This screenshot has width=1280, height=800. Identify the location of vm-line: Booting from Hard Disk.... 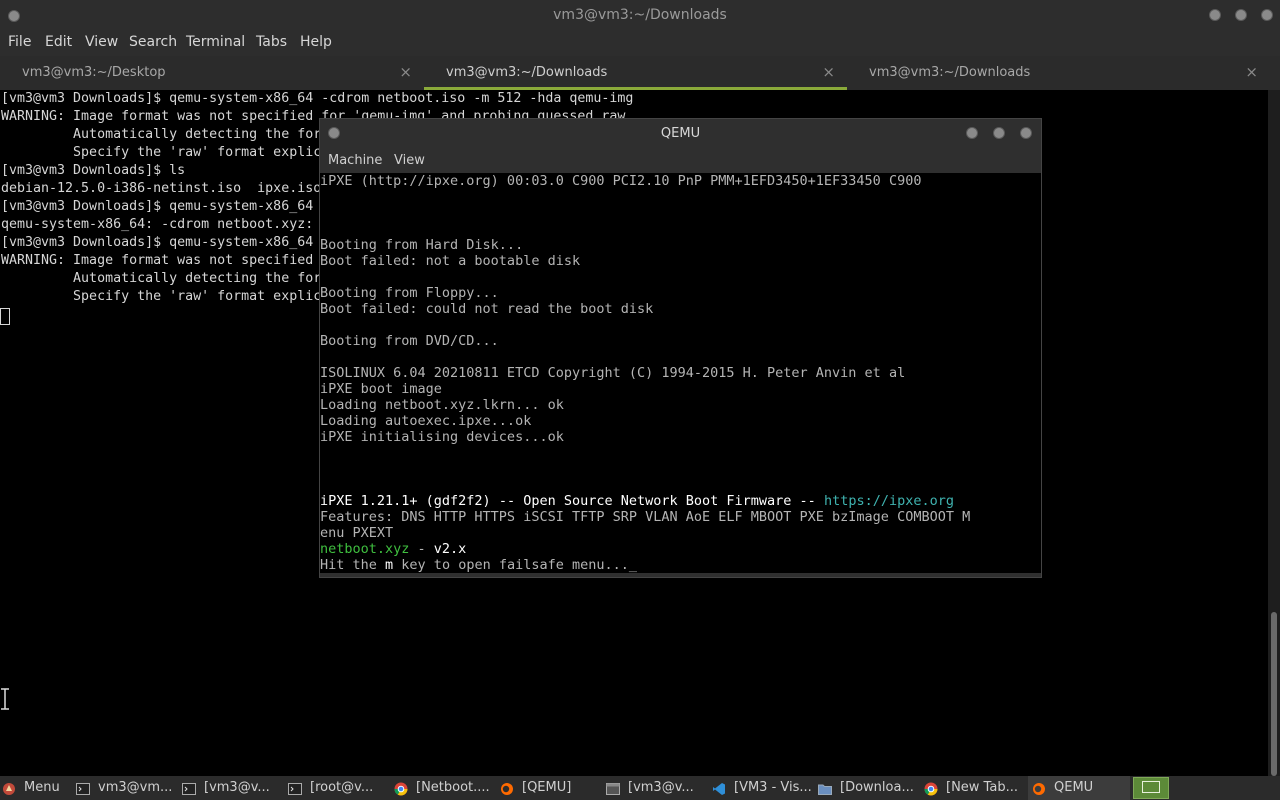
(422, 245).